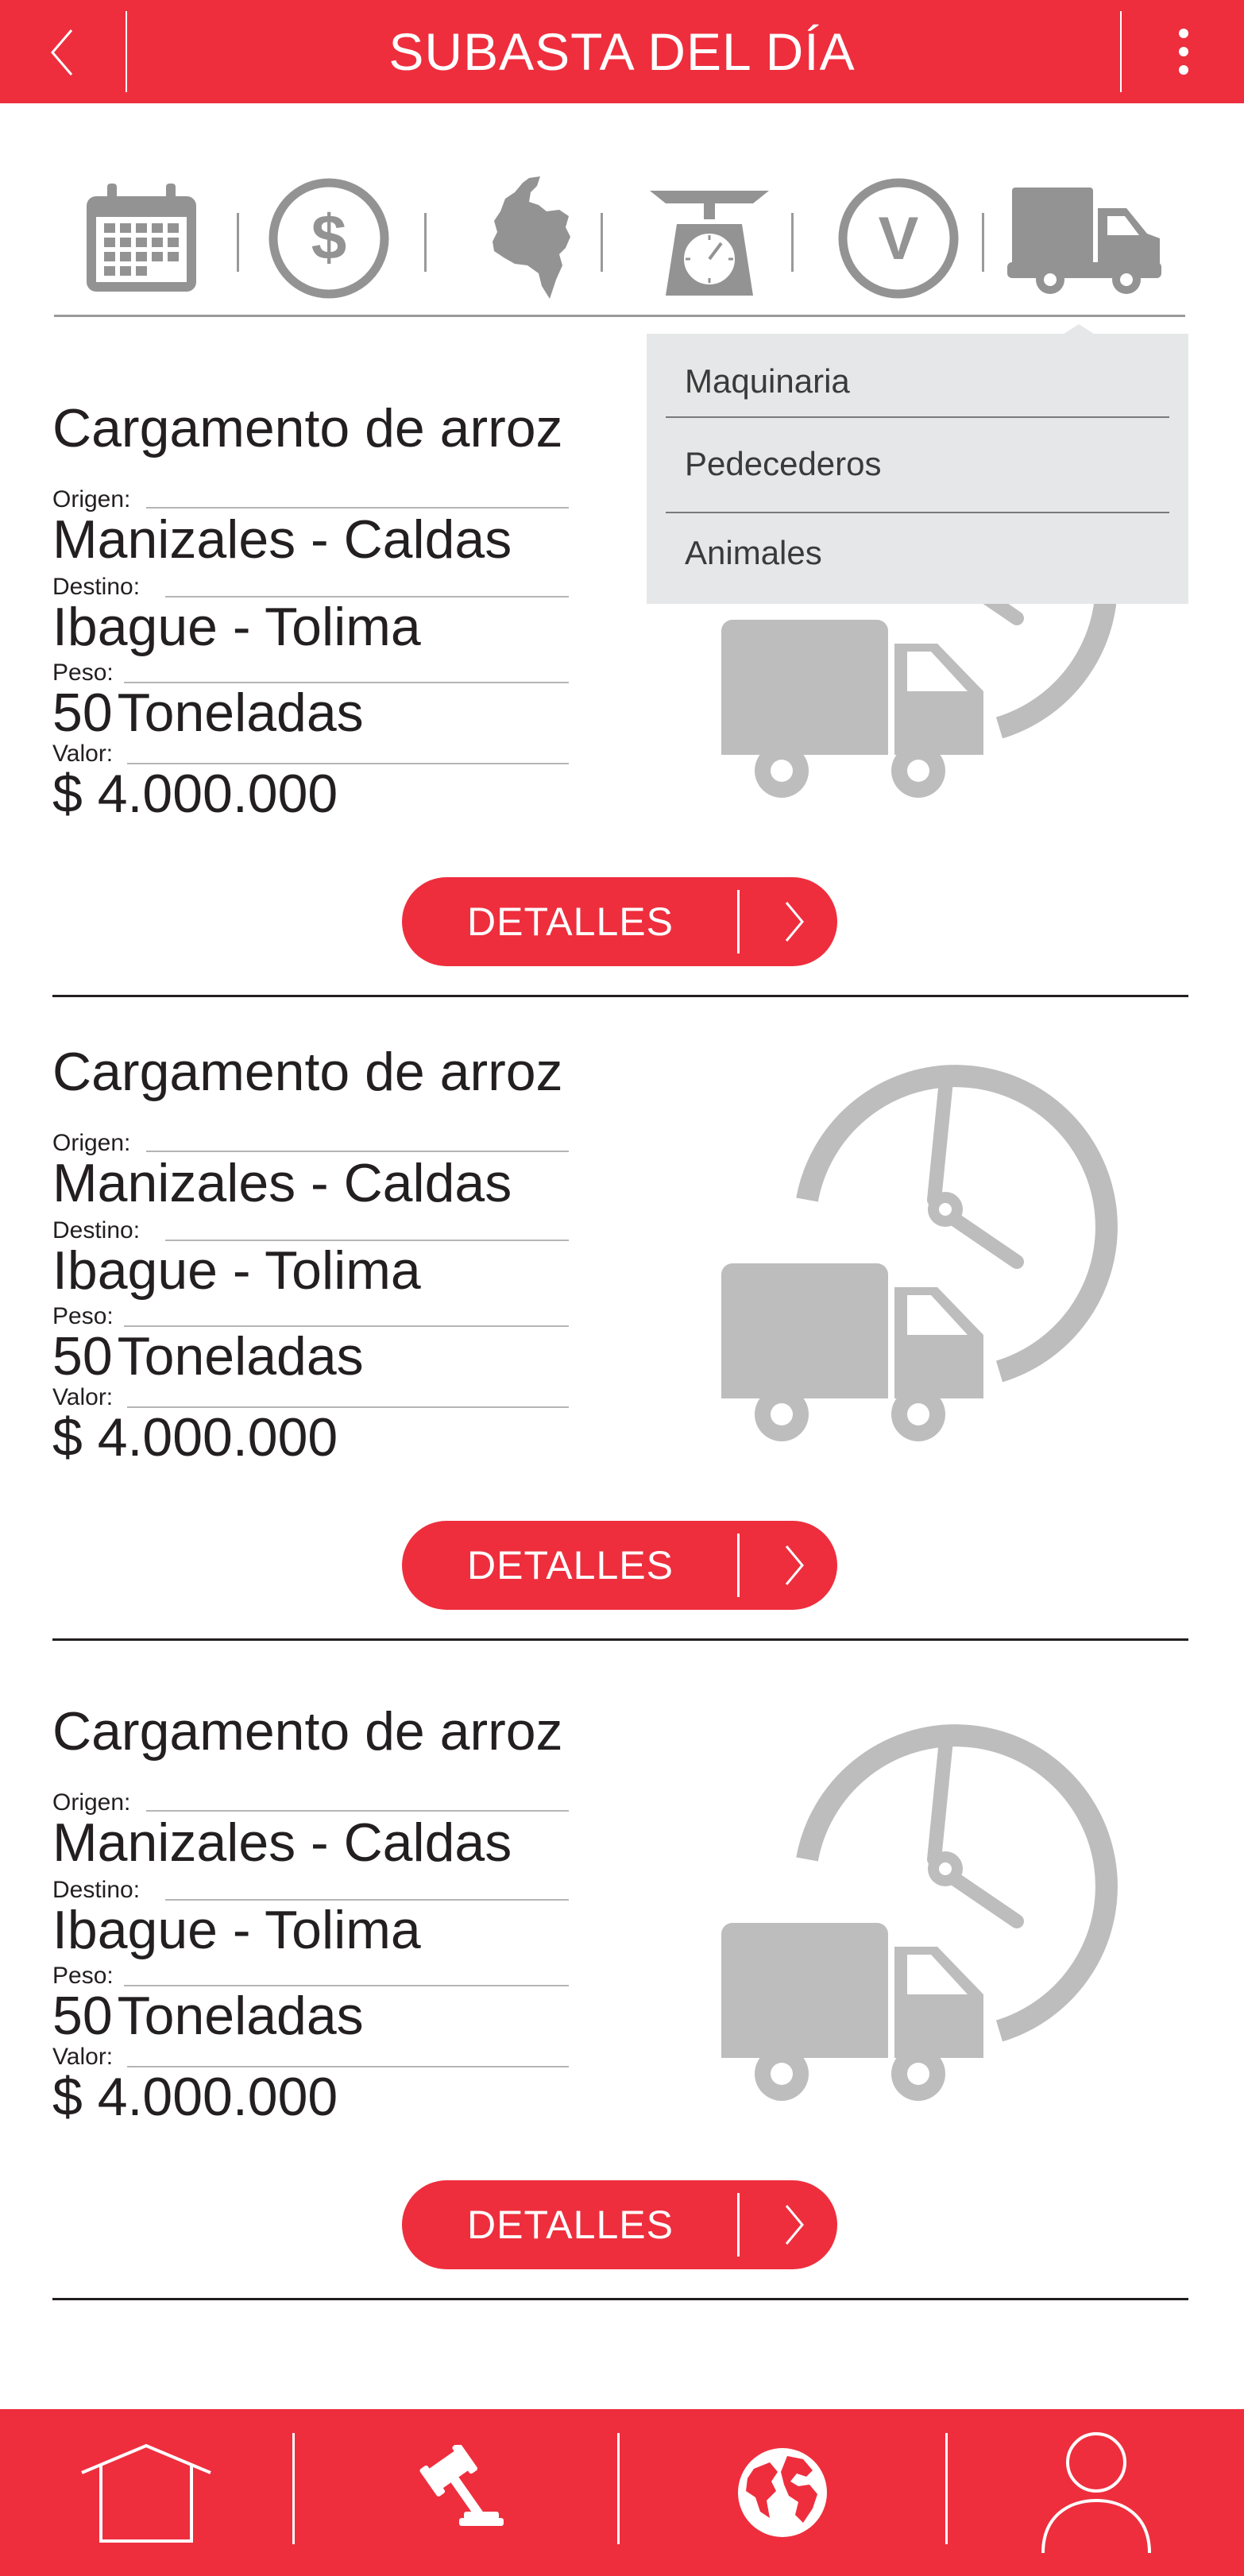 This screenshot has width=1244, height=2576. What do you see at coordinates (753, 553) in the screenshot?
I see `dropdown-item-animales: Animales` at bounding box center [753, 553].